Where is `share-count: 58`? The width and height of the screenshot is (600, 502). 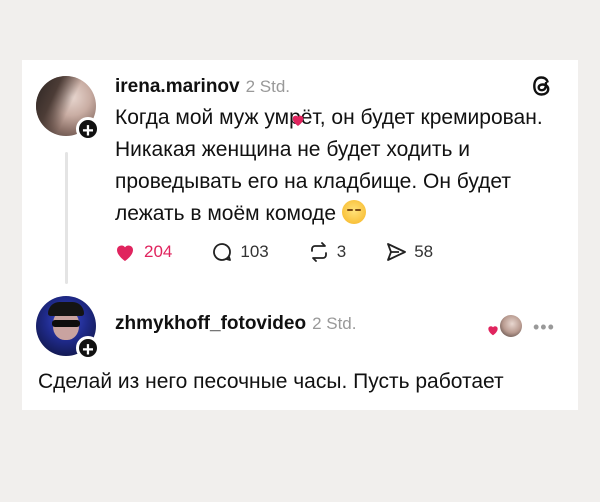 share-count: 58 is located at coordinates (424, 251).